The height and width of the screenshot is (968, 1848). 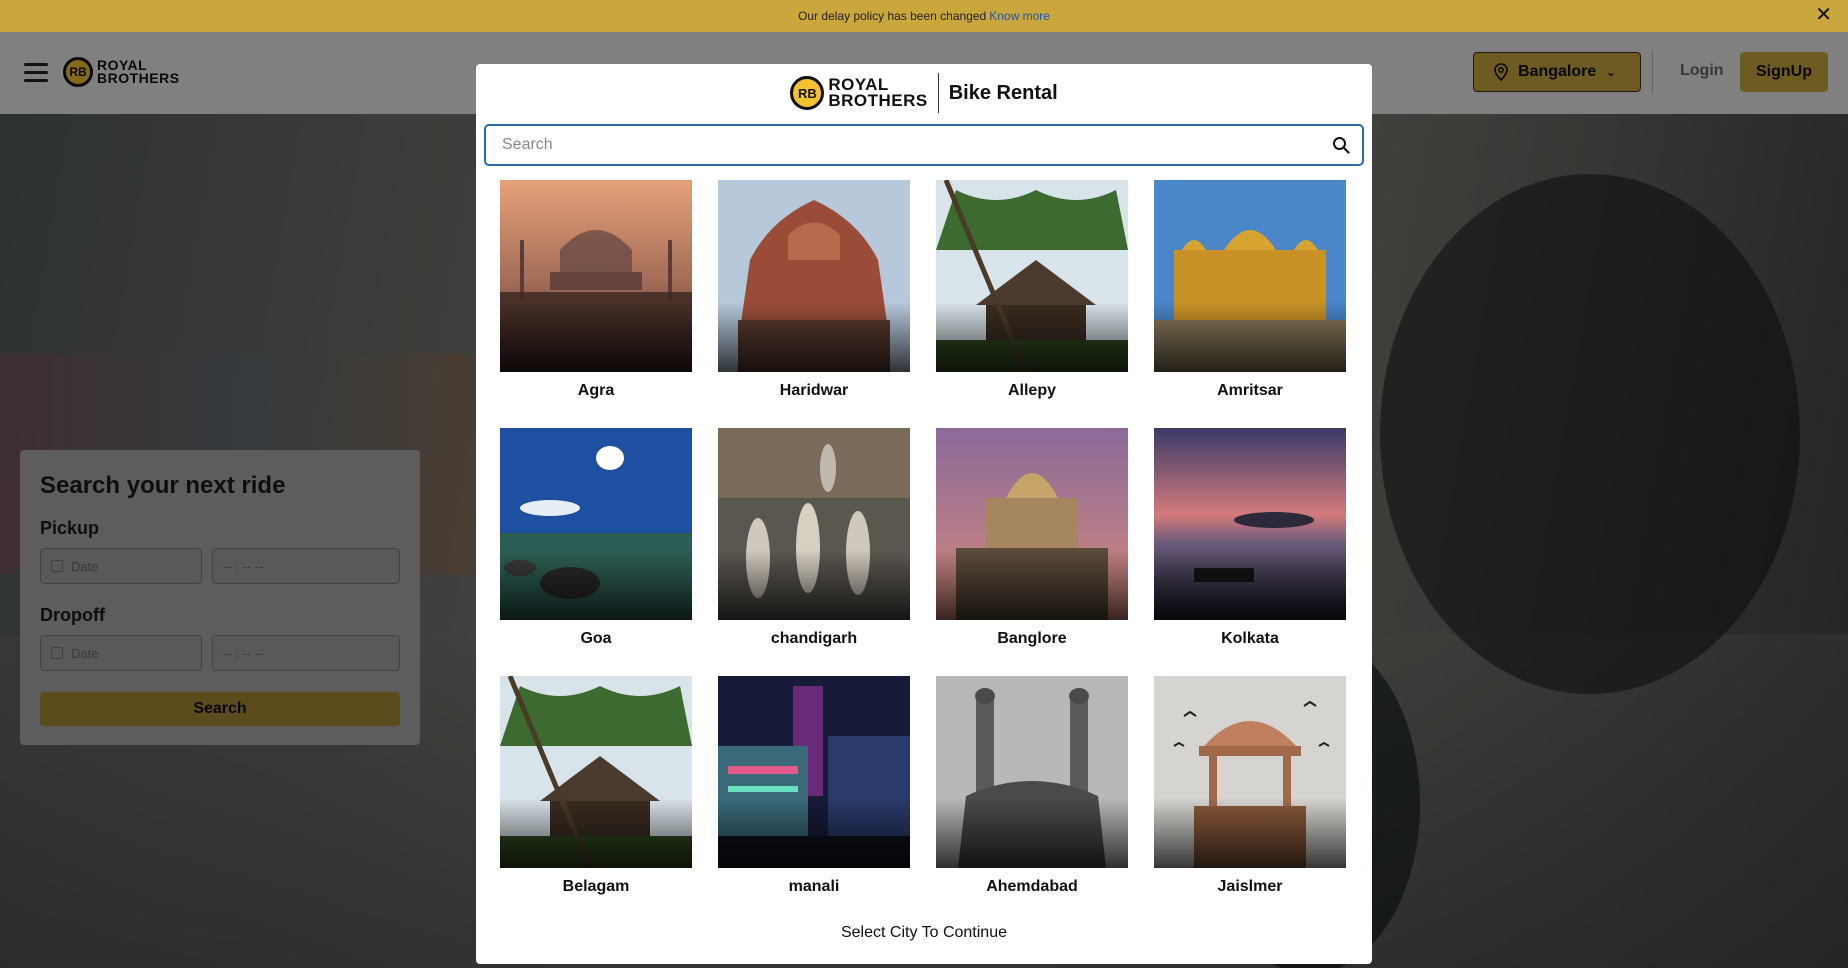 What do you see at coordinates (814, 886) in the screenshot?
I see `city-name: manali` at bounding box center [814, 886].